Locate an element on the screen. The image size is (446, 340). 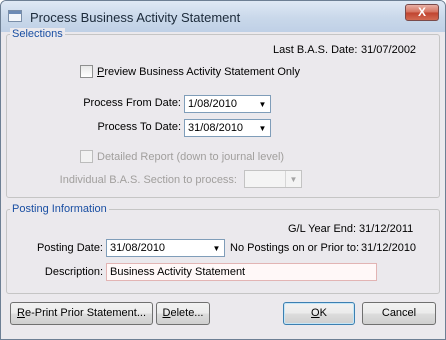
no-postings-value: 31/12/2010 is located at coordinates (389, 248).